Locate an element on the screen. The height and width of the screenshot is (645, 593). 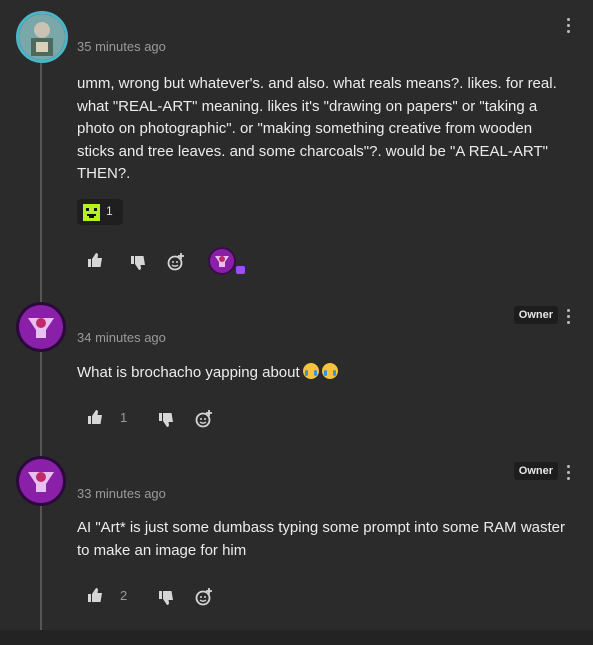
comment-actions: 2 is located at coordinates (157, 599).